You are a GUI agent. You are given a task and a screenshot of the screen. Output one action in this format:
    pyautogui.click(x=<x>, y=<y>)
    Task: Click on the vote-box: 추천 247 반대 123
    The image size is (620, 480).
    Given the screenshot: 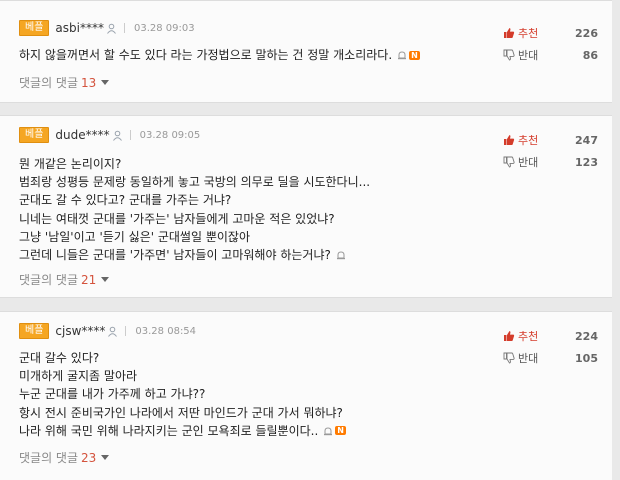 What is the action you would take?
    pyautogui.click(x=550, y=151)
    